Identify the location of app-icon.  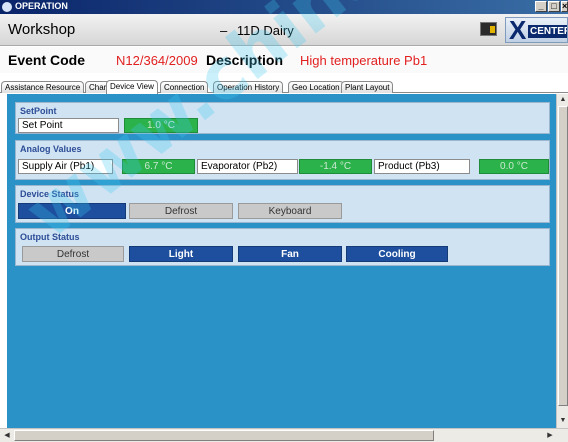
(7, 7).